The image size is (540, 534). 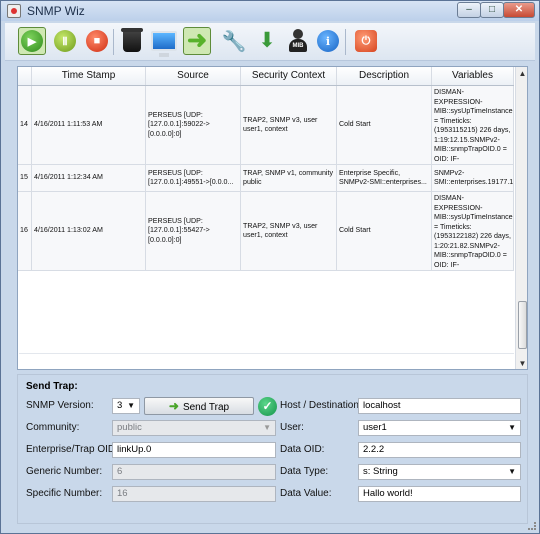 What do you see at coordinates (14, 11) in the screenshot?
I see `app-icon` at bounding box center [14, 11].